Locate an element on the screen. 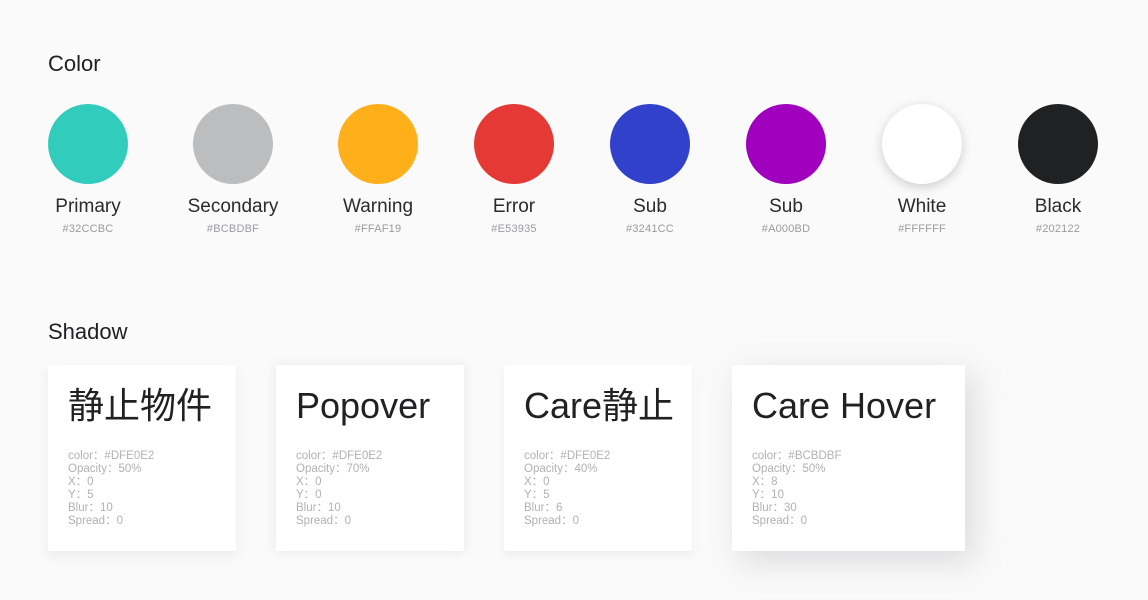 The image size is (1148, 600). color-circle-error is located at coordinates (514, 144).